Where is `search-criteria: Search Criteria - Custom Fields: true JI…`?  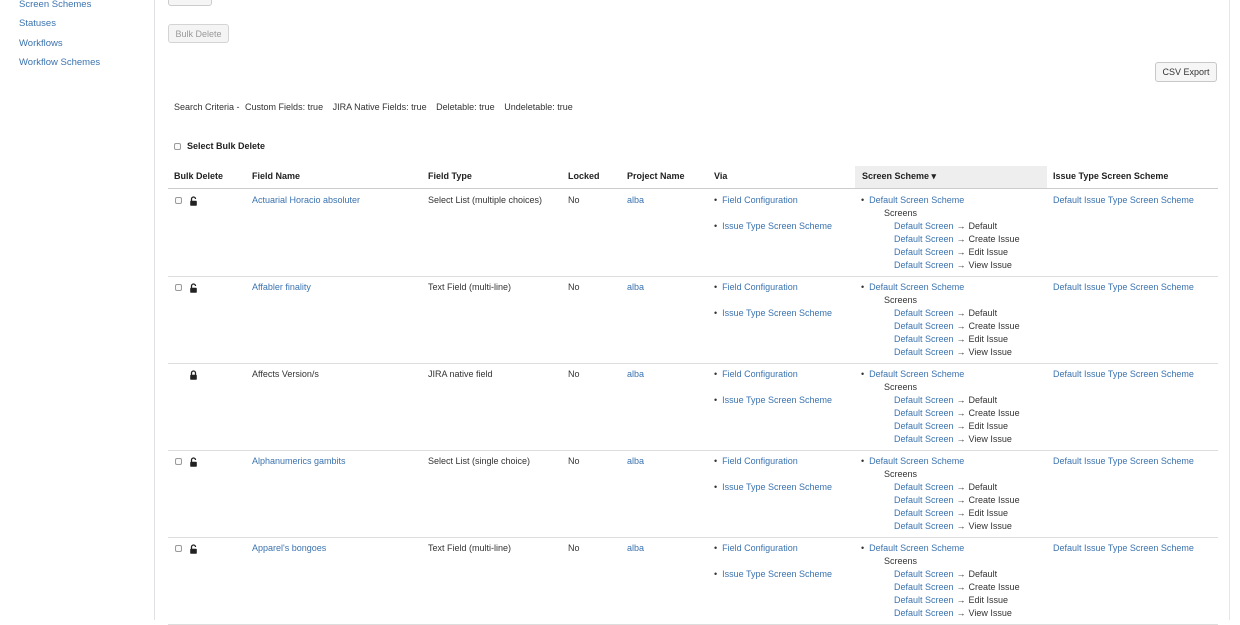 search-criteria: Search Criteria - Custom Fields: true JI… is located at coordinates (377, 107).